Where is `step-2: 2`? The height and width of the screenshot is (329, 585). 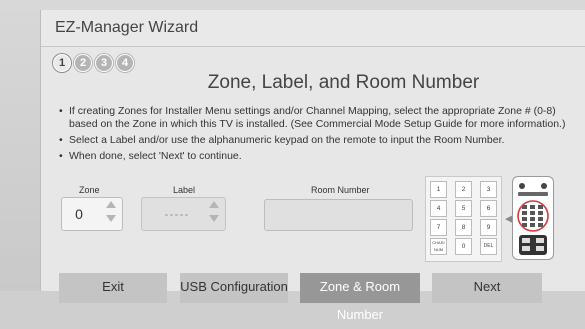
step-2: 2 is located at coordinates (83, 63).